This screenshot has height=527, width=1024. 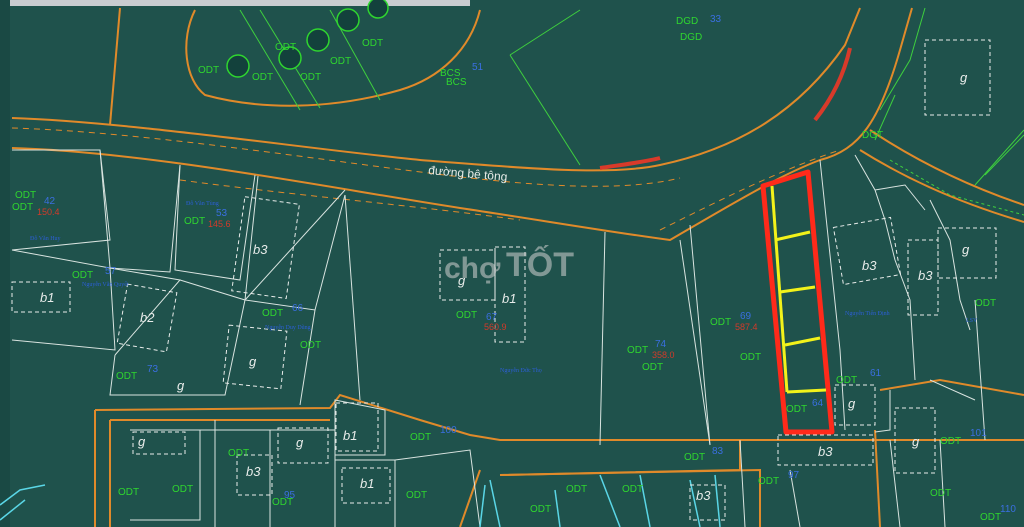 What do you see at coordinates (45, 238) in the screenshot?
I see `parcel-owner: Đỗ Văn Huy` at bounding box center [45, 238].